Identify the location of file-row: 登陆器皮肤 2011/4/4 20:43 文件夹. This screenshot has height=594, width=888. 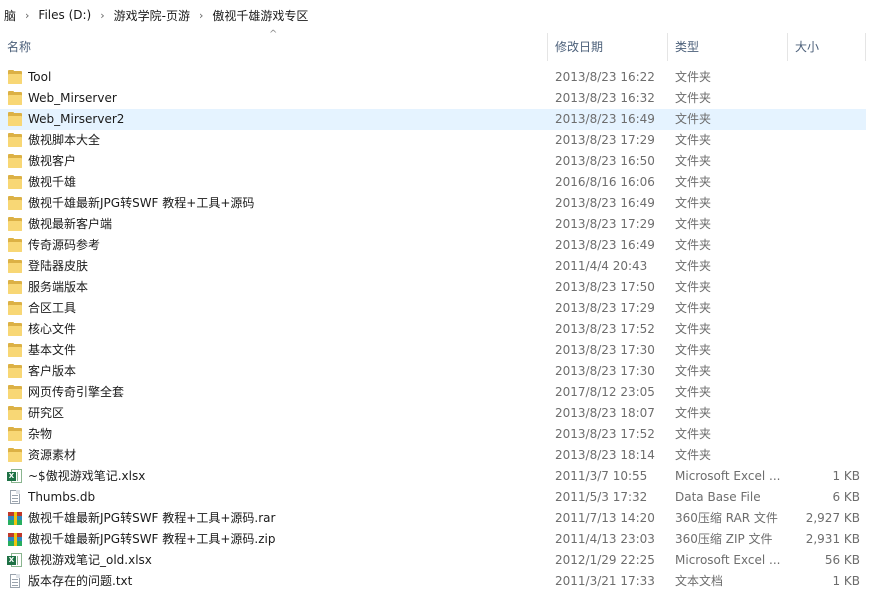
(433, 266).